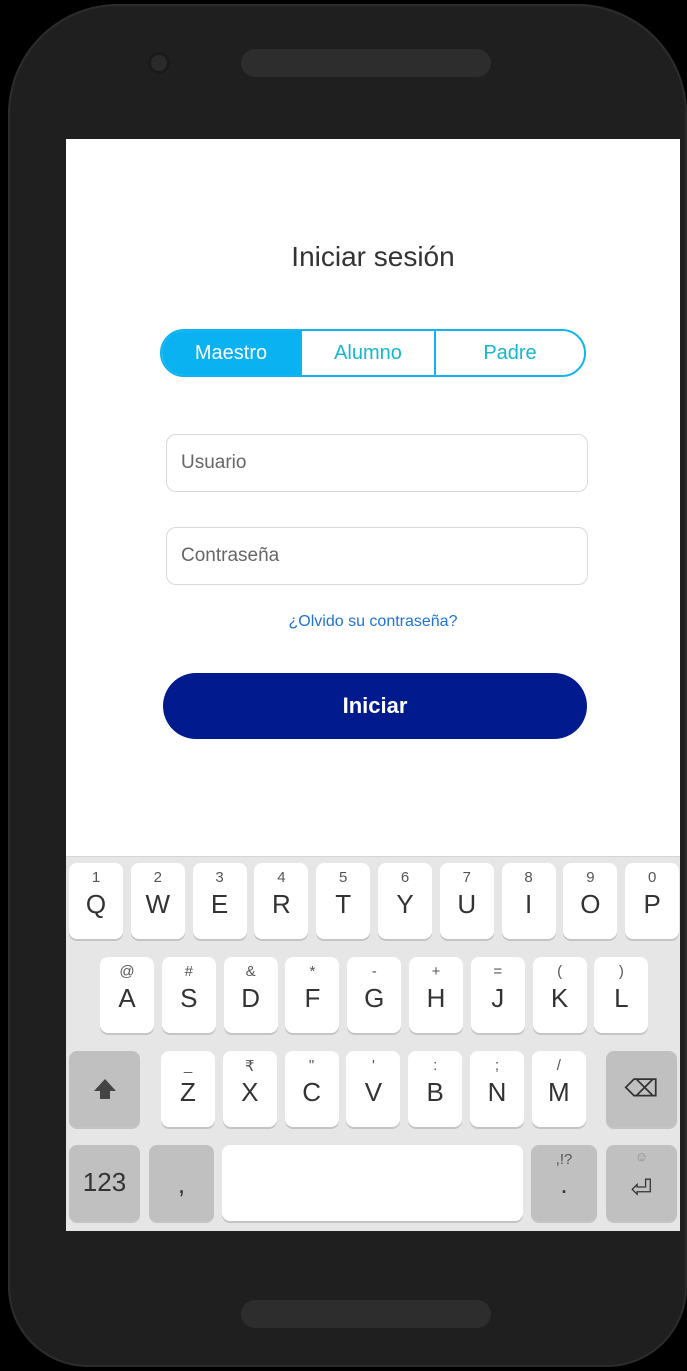 Image resolution: width=687 pixels, height=1371 pixels. I want to click on emoji-icon: ☺, so click(641, 1156).